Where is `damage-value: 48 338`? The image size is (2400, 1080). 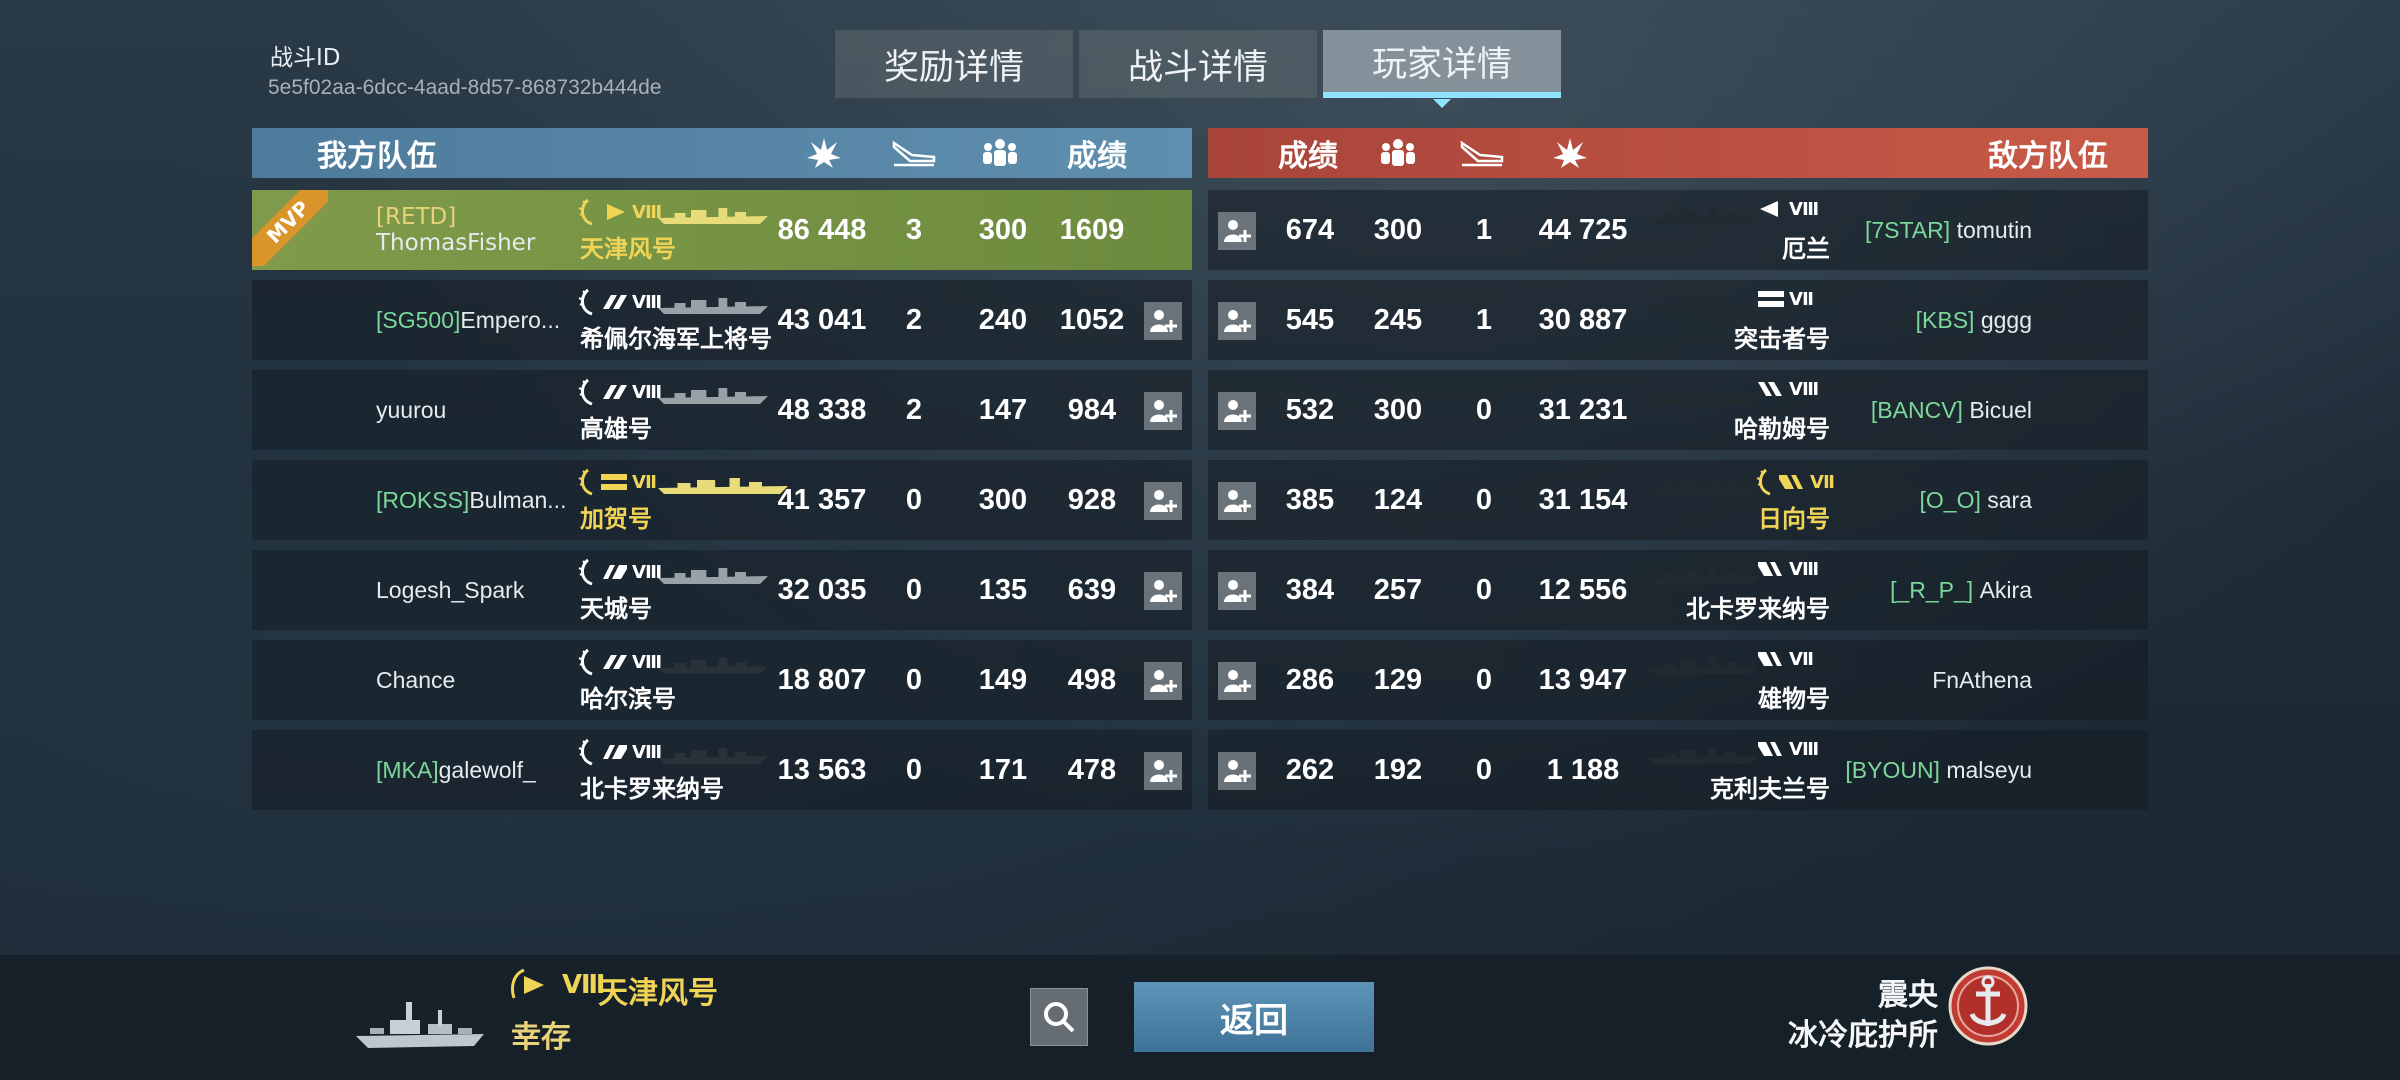 damage-value: 48 338 is located at coordinates (822, 409).